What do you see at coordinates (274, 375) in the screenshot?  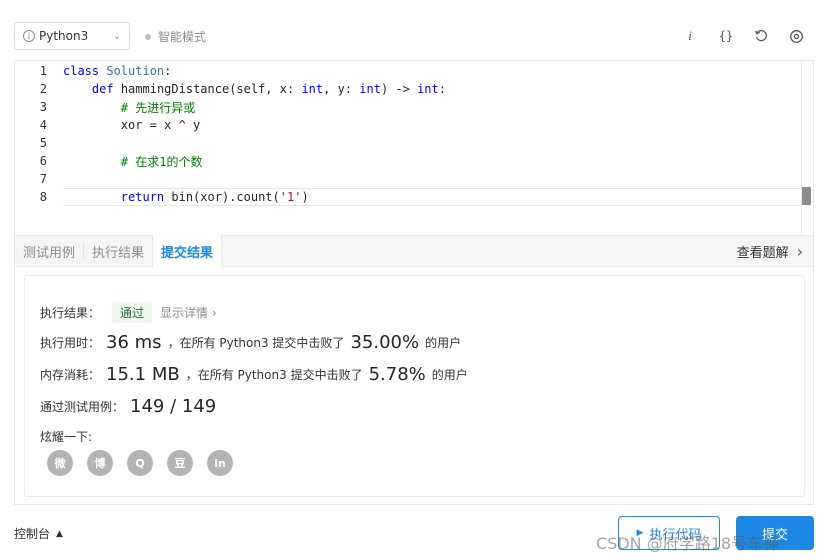 I see `memory-desc: ，在所有 Python3 提交中击败了` at bounding box center [274, 375].